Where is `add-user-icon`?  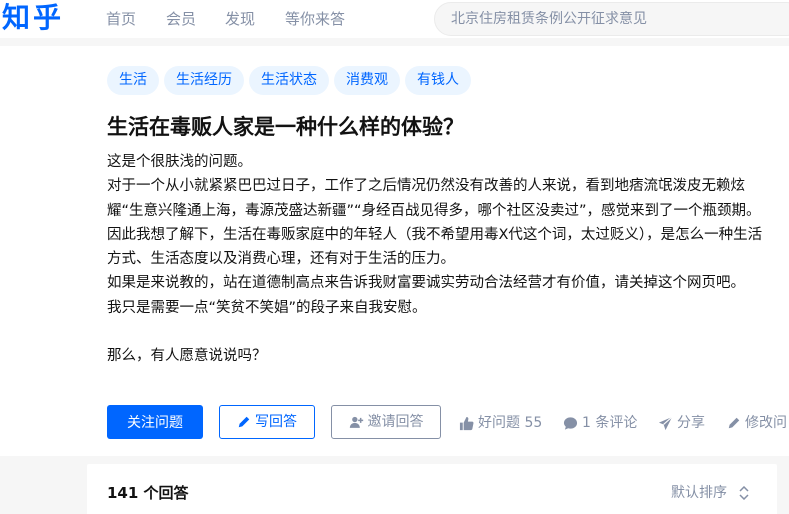
add-user-icon is located at coordinates (356, 422).